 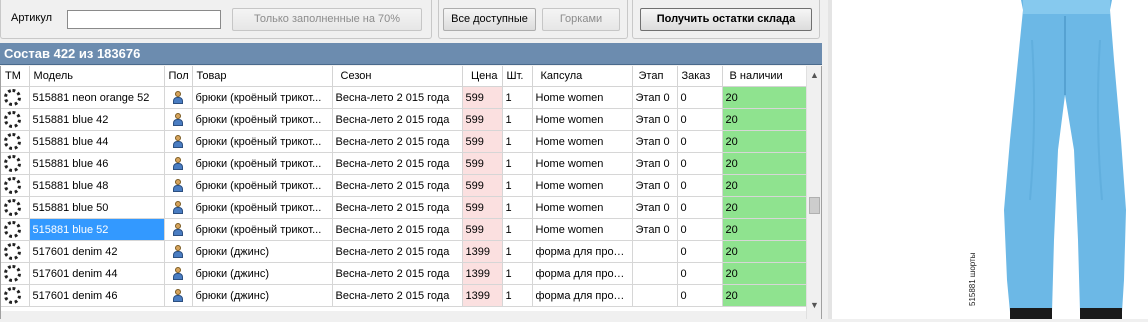 I want to click on cell-model: 515881 blue 48, so click(x=97, y=185).